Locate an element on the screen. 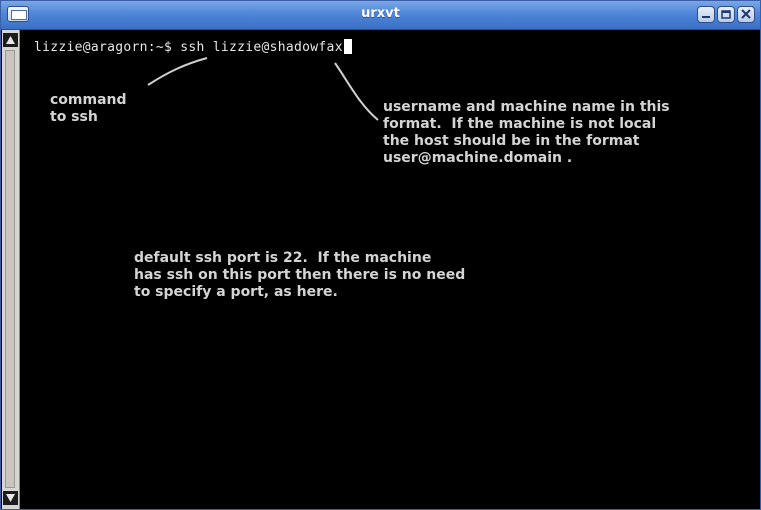 The width and height of the screenshot is (761, 510). scroll-down-button is located at coordinates (10, 498).